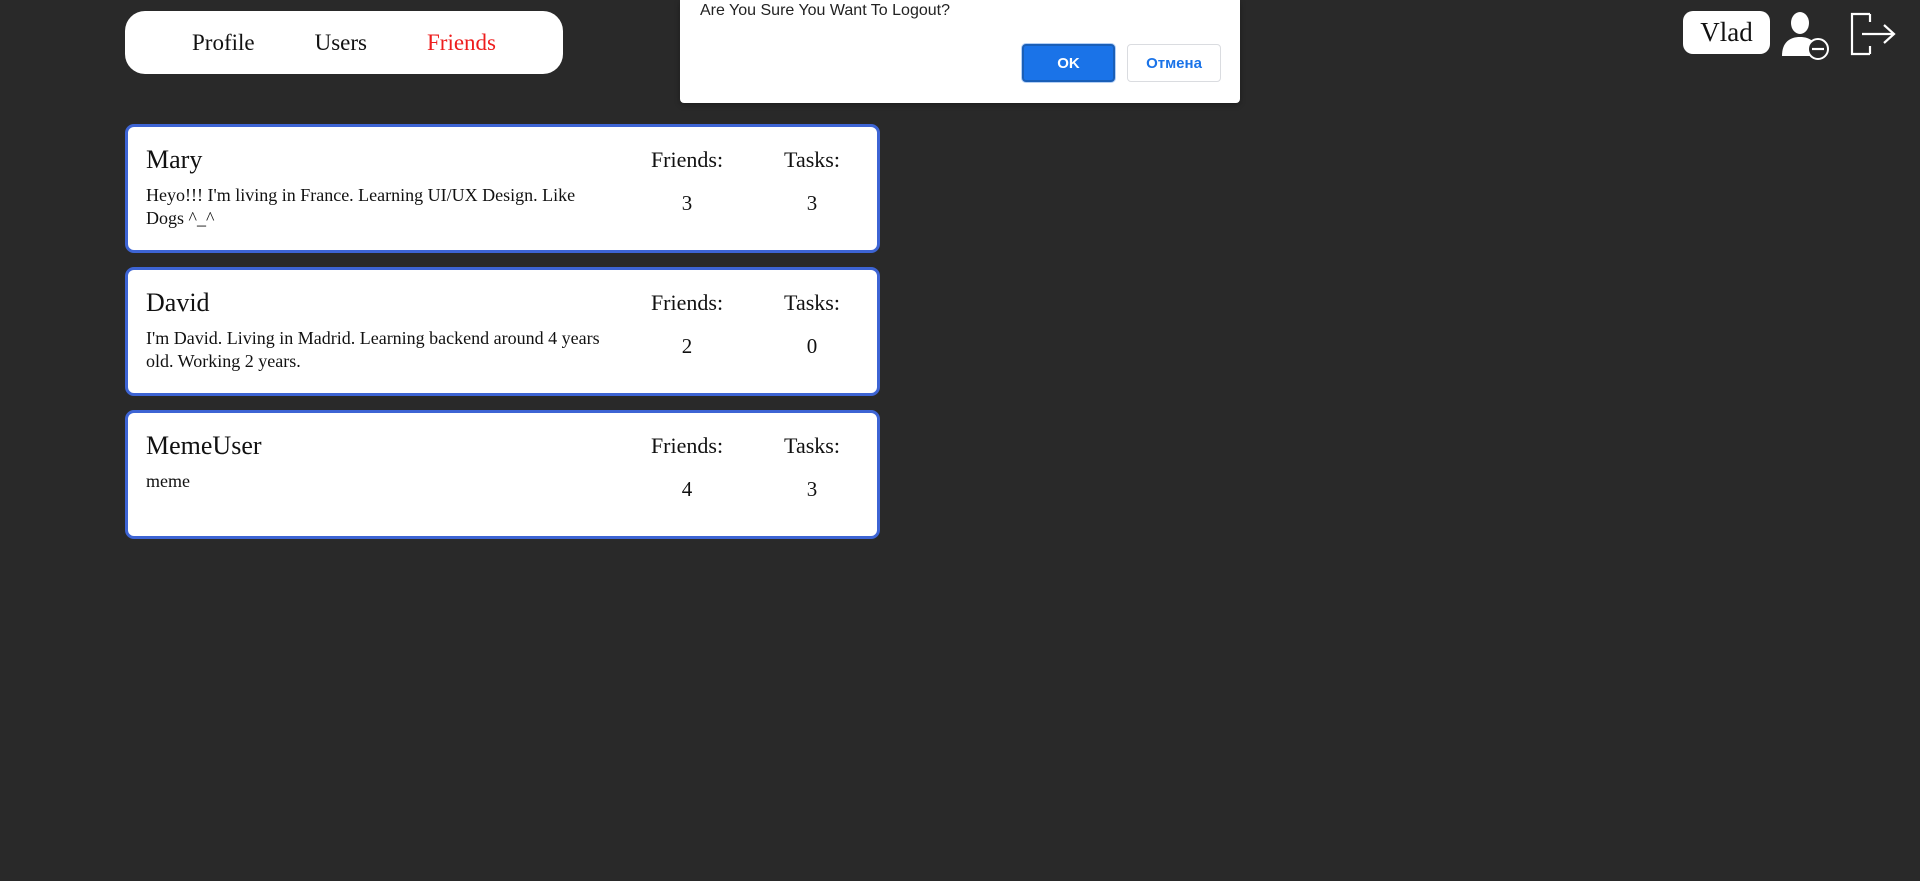 The height and width of the screenshot is (881, 1920). I want to click on friend-name: Mary, so click(174, 159).